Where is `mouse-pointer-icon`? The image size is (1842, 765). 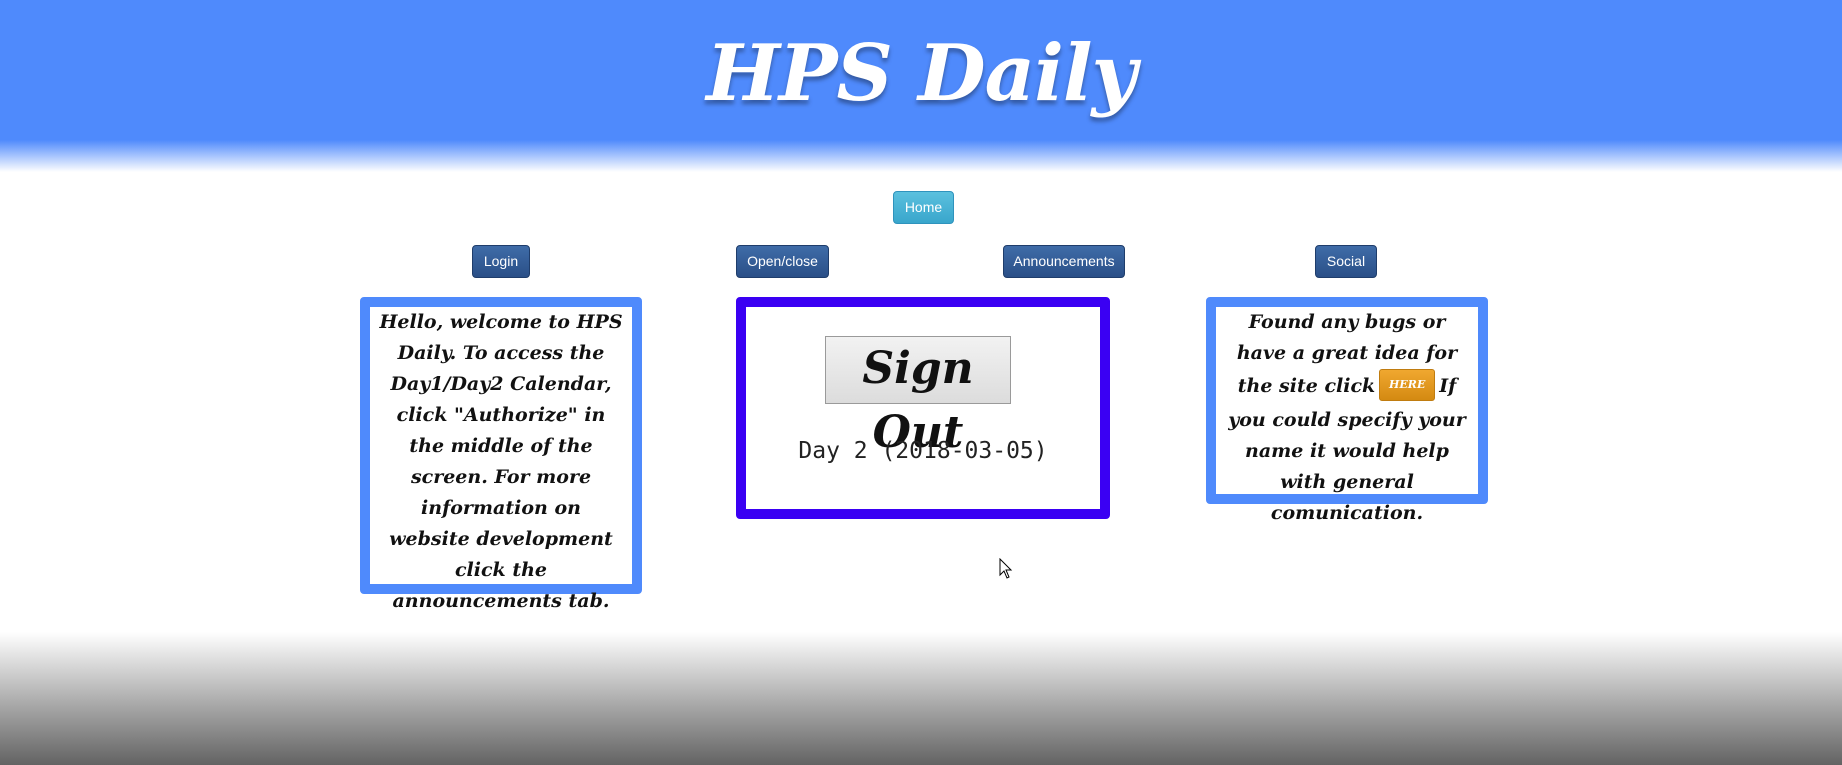
mouse-pointer-icon is located at coordinates (1006, 568).